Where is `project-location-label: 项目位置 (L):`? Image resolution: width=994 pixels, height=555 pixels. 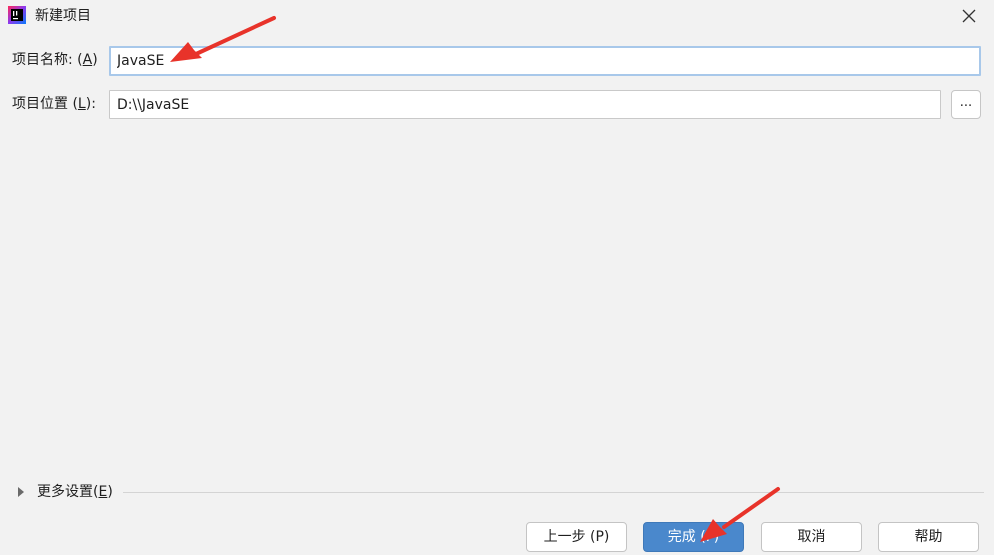
project-location-label: 项目位置 (L): is located at coordinates (54, 104).